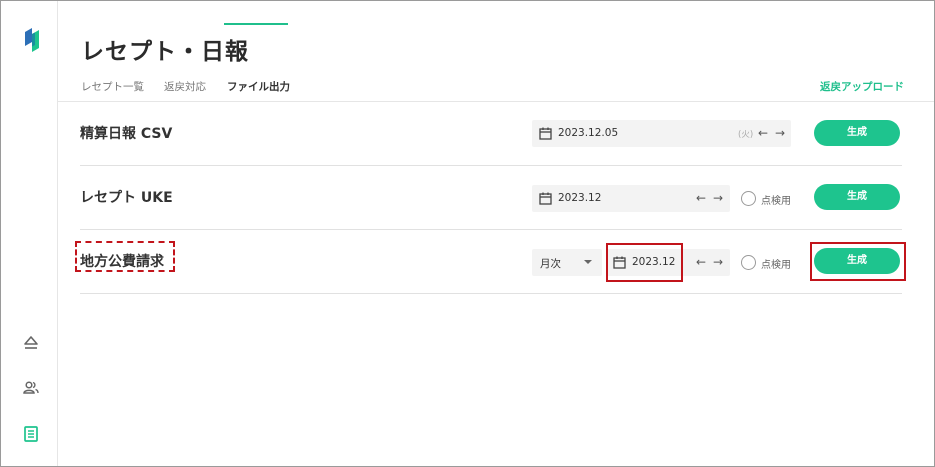  I want to click on eject-icon, so click(31, 343).